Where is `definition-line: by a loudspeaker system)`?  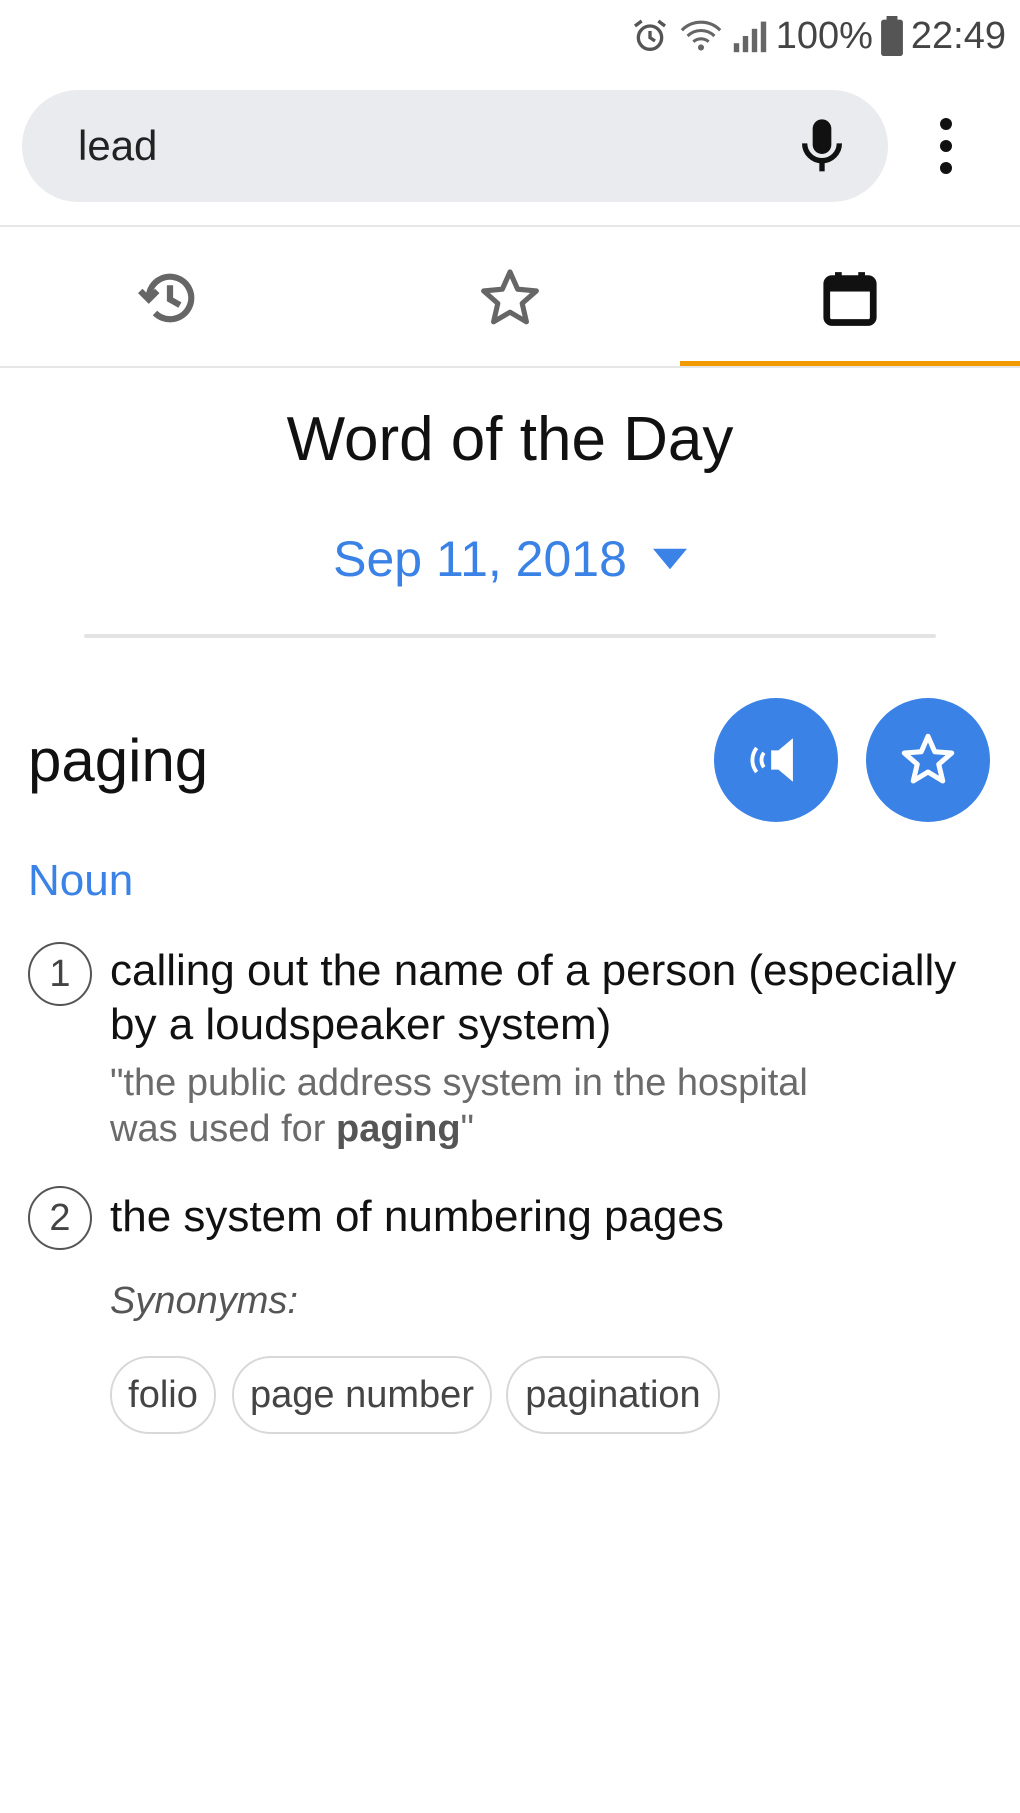
definition-line: by a loudspeaker system) is located at coordinates (361, 1024).